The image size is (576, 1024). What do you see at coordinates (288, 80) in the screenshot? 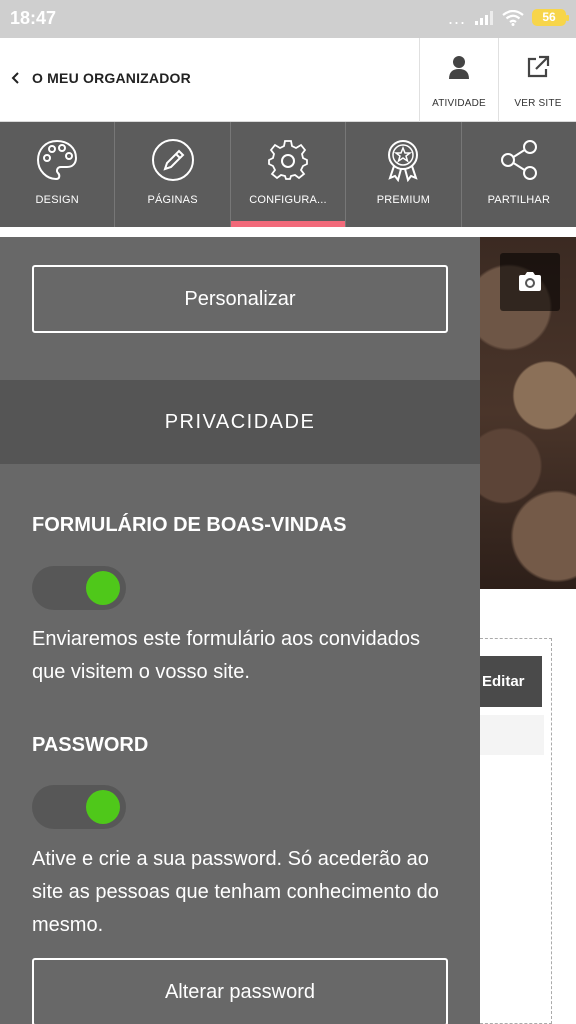
I see `app-header: O MEU ORGANIZADOR ATIVIDADE VER SITE` at bounding box center [288, 80].